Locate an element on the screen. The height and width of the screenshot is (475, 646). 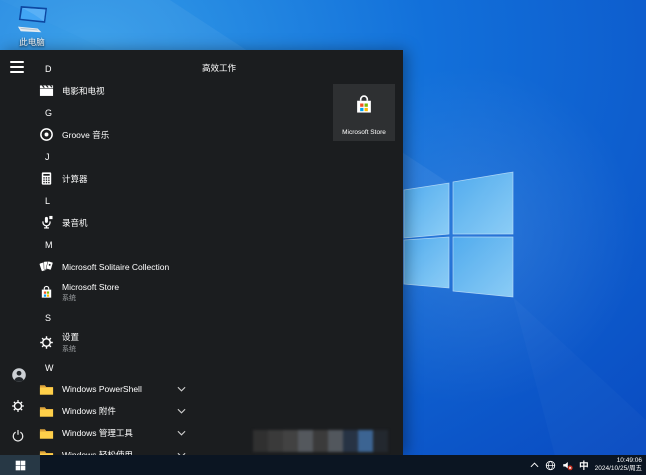
app-item-label: Groove 音乐 is located at coordinates (86, 134).